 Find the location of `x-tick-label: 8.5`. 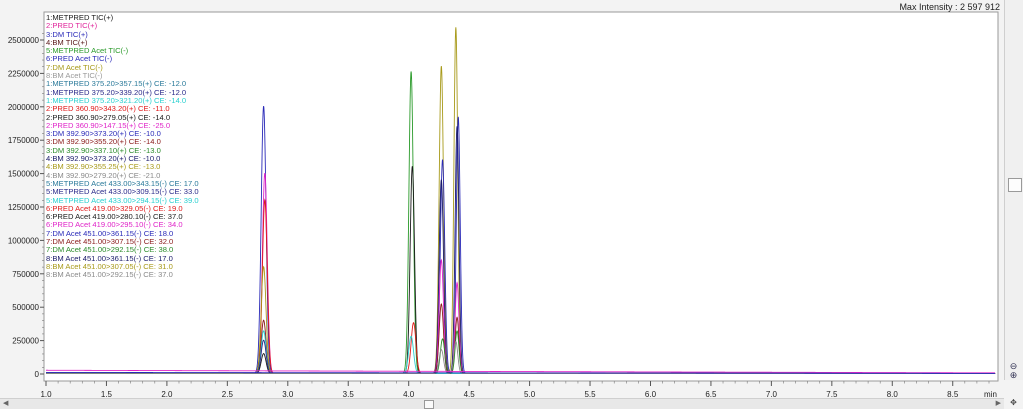

x-tick-label: 8.5 is located at coordinates (953, 394).